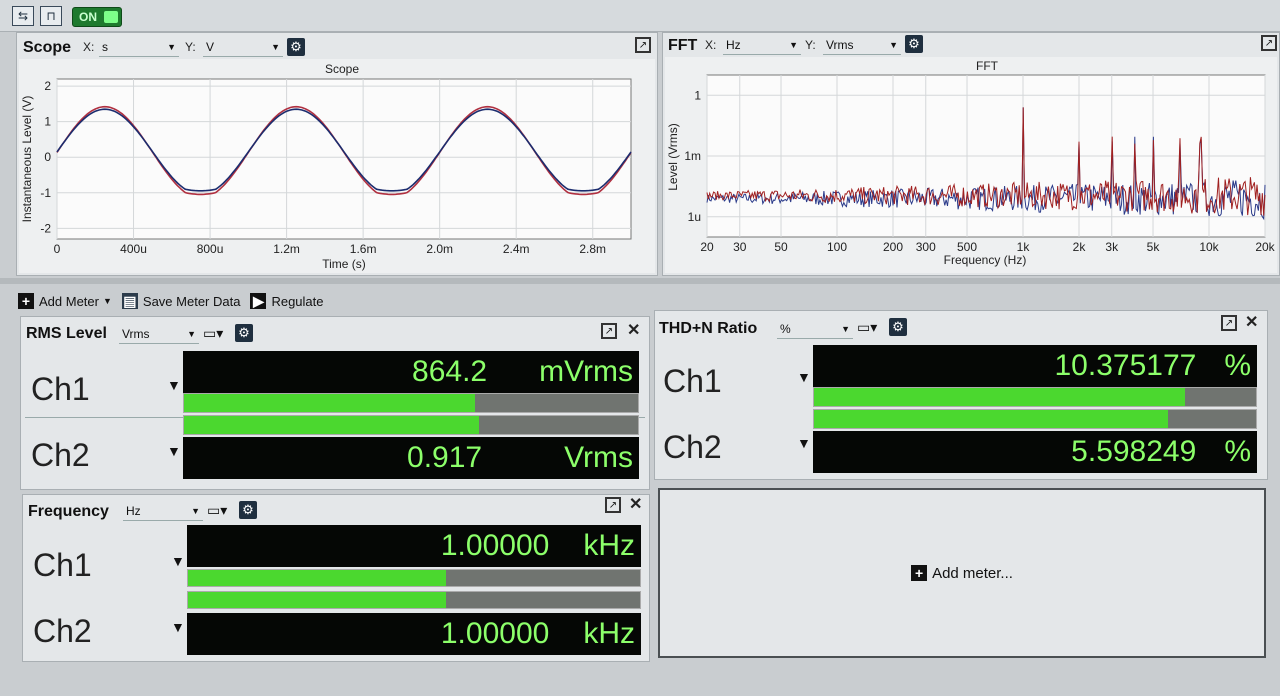 The height and width of the screenshot is (696, 1280). I want to click on thd-ch2-bar-fill, so click(991, 419).